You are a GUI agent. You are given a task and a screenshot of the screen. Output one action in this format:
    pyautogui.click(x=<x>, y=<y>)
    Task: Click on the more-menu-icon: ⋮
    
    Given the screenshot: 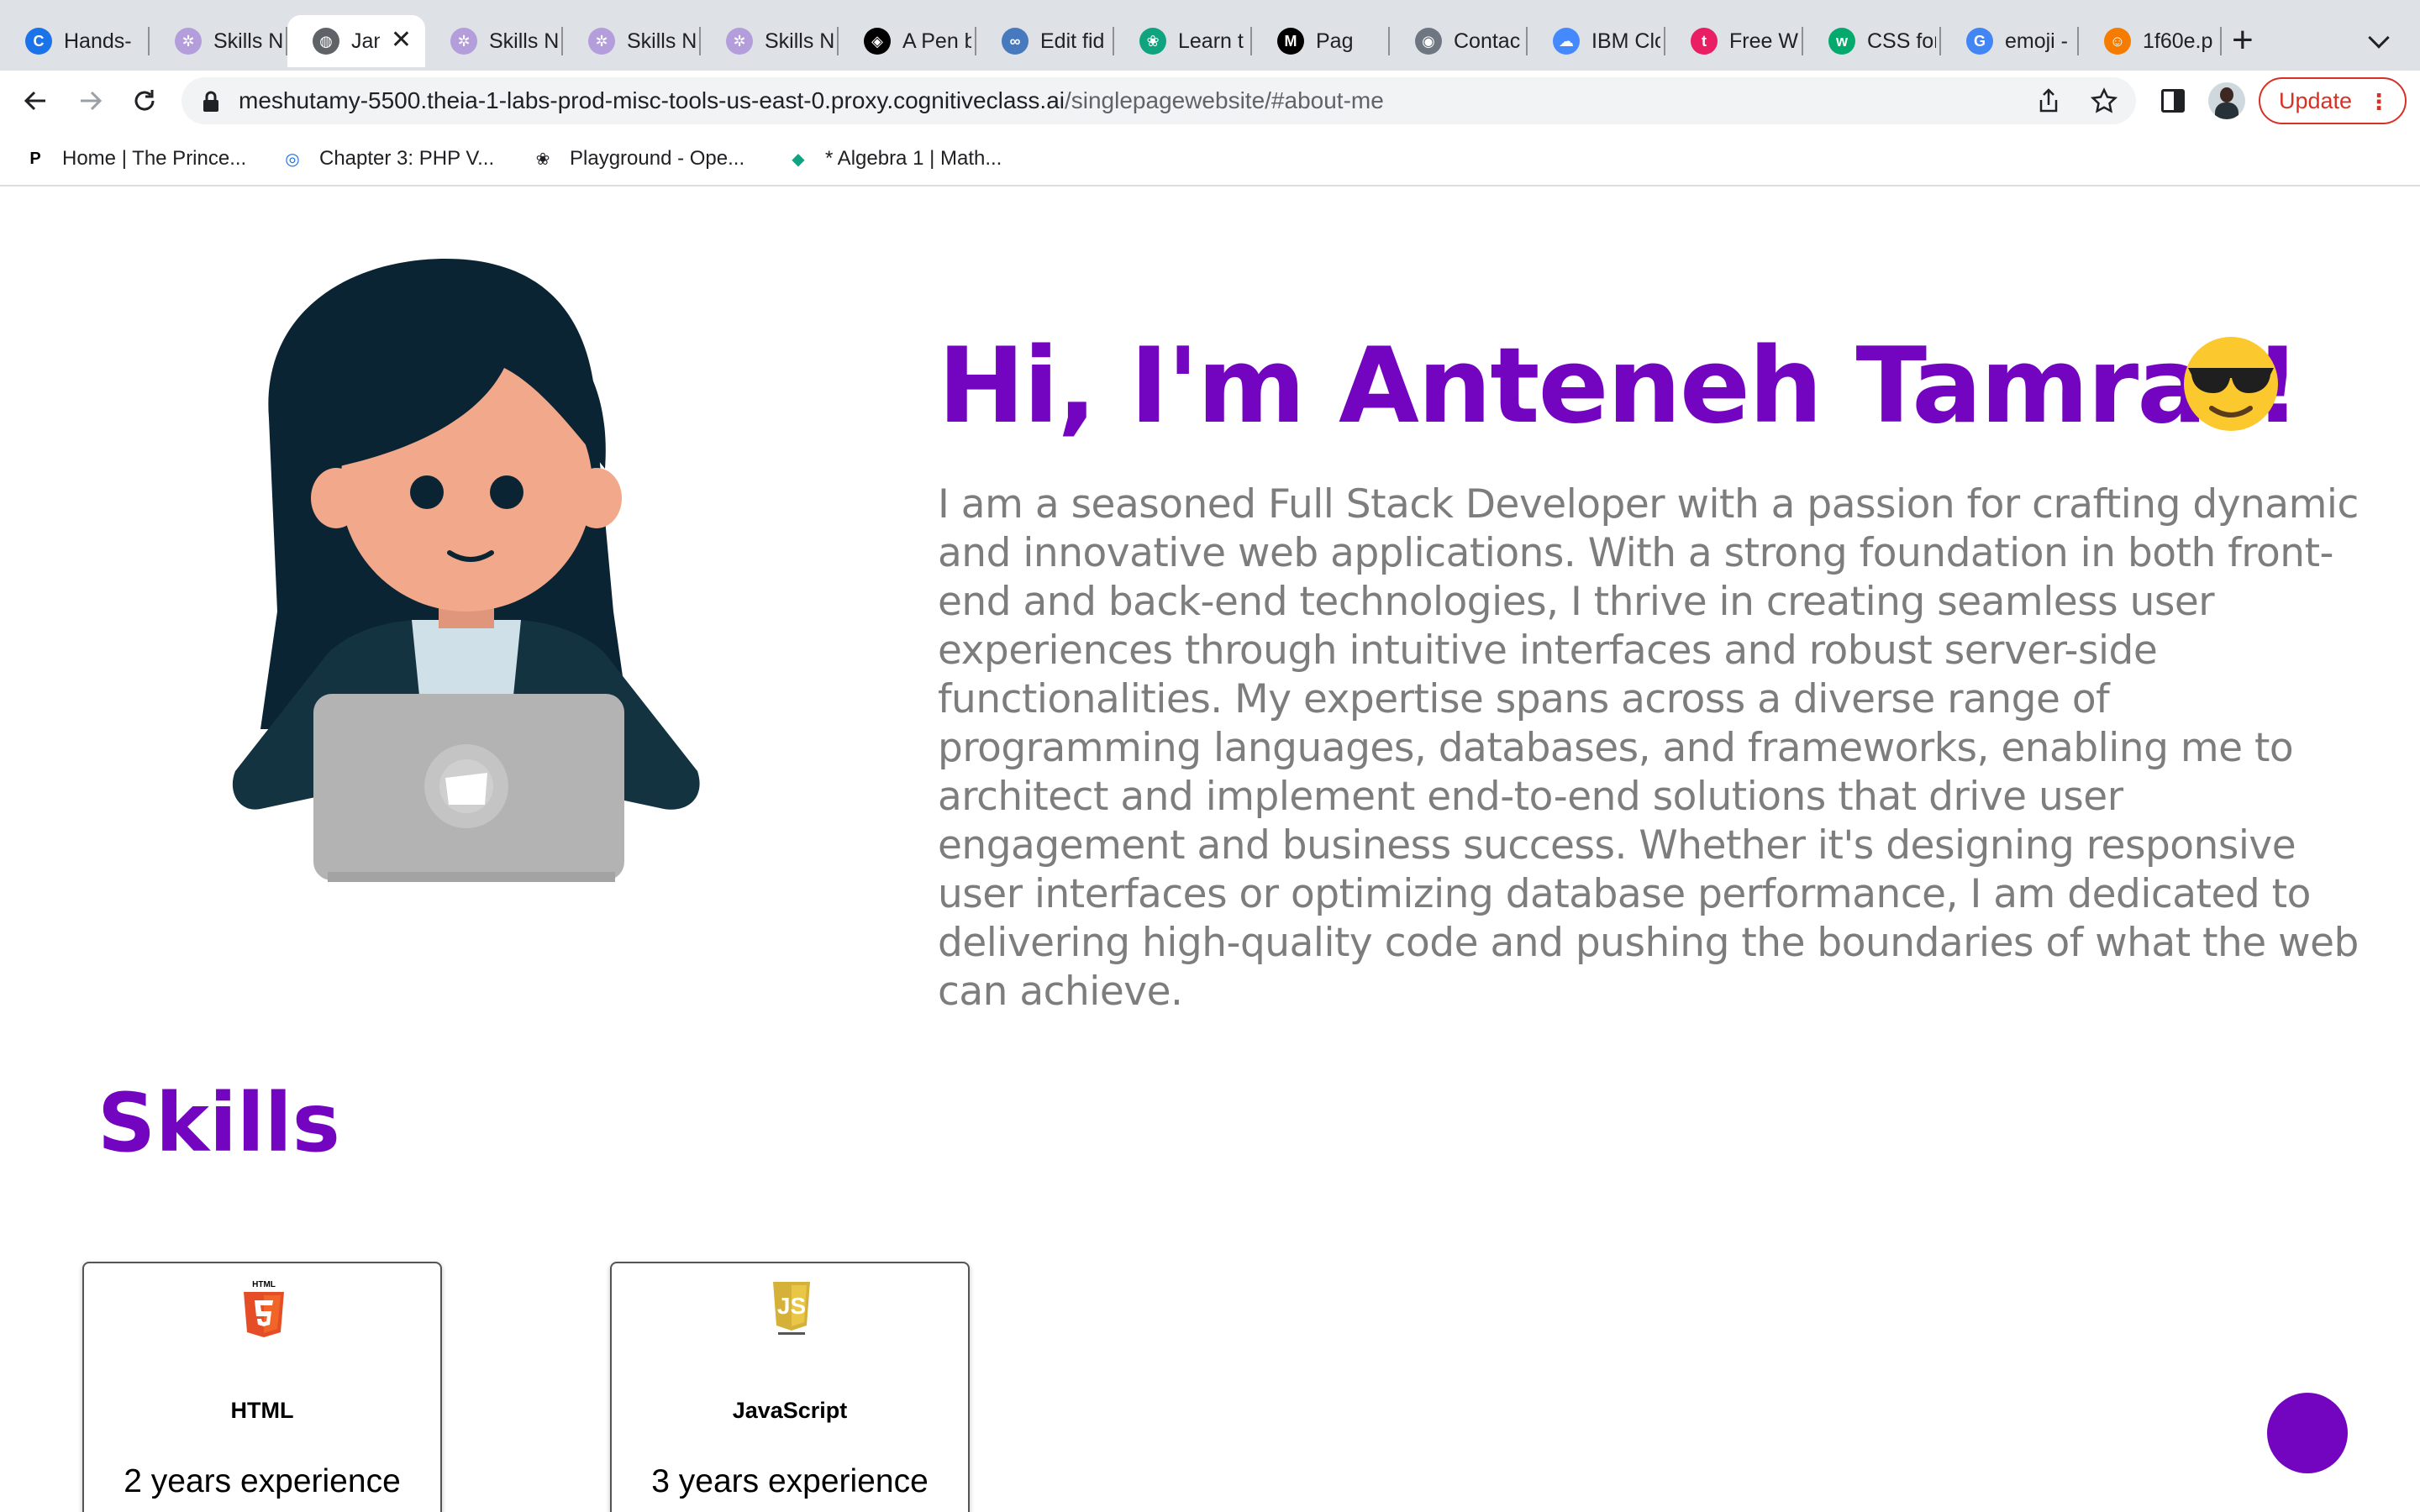 What is the action you would take?
    pyautogui.click(x=2379, y=102)
    